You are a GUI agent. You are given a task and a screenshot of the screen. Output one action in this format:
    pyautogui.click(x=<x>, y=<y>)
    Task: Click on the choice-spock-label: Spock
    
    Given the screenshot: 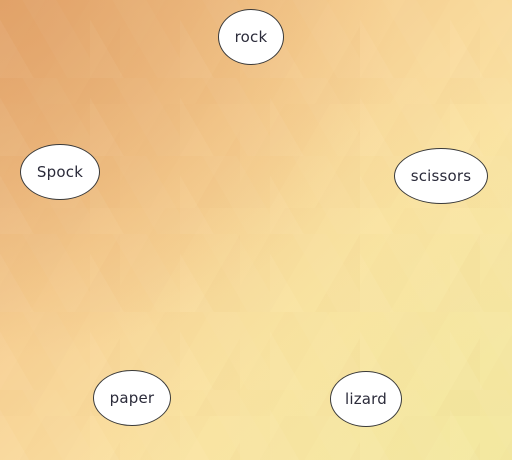 What is the action you would take?
    pyautogui.click(x=60, y=172)
    